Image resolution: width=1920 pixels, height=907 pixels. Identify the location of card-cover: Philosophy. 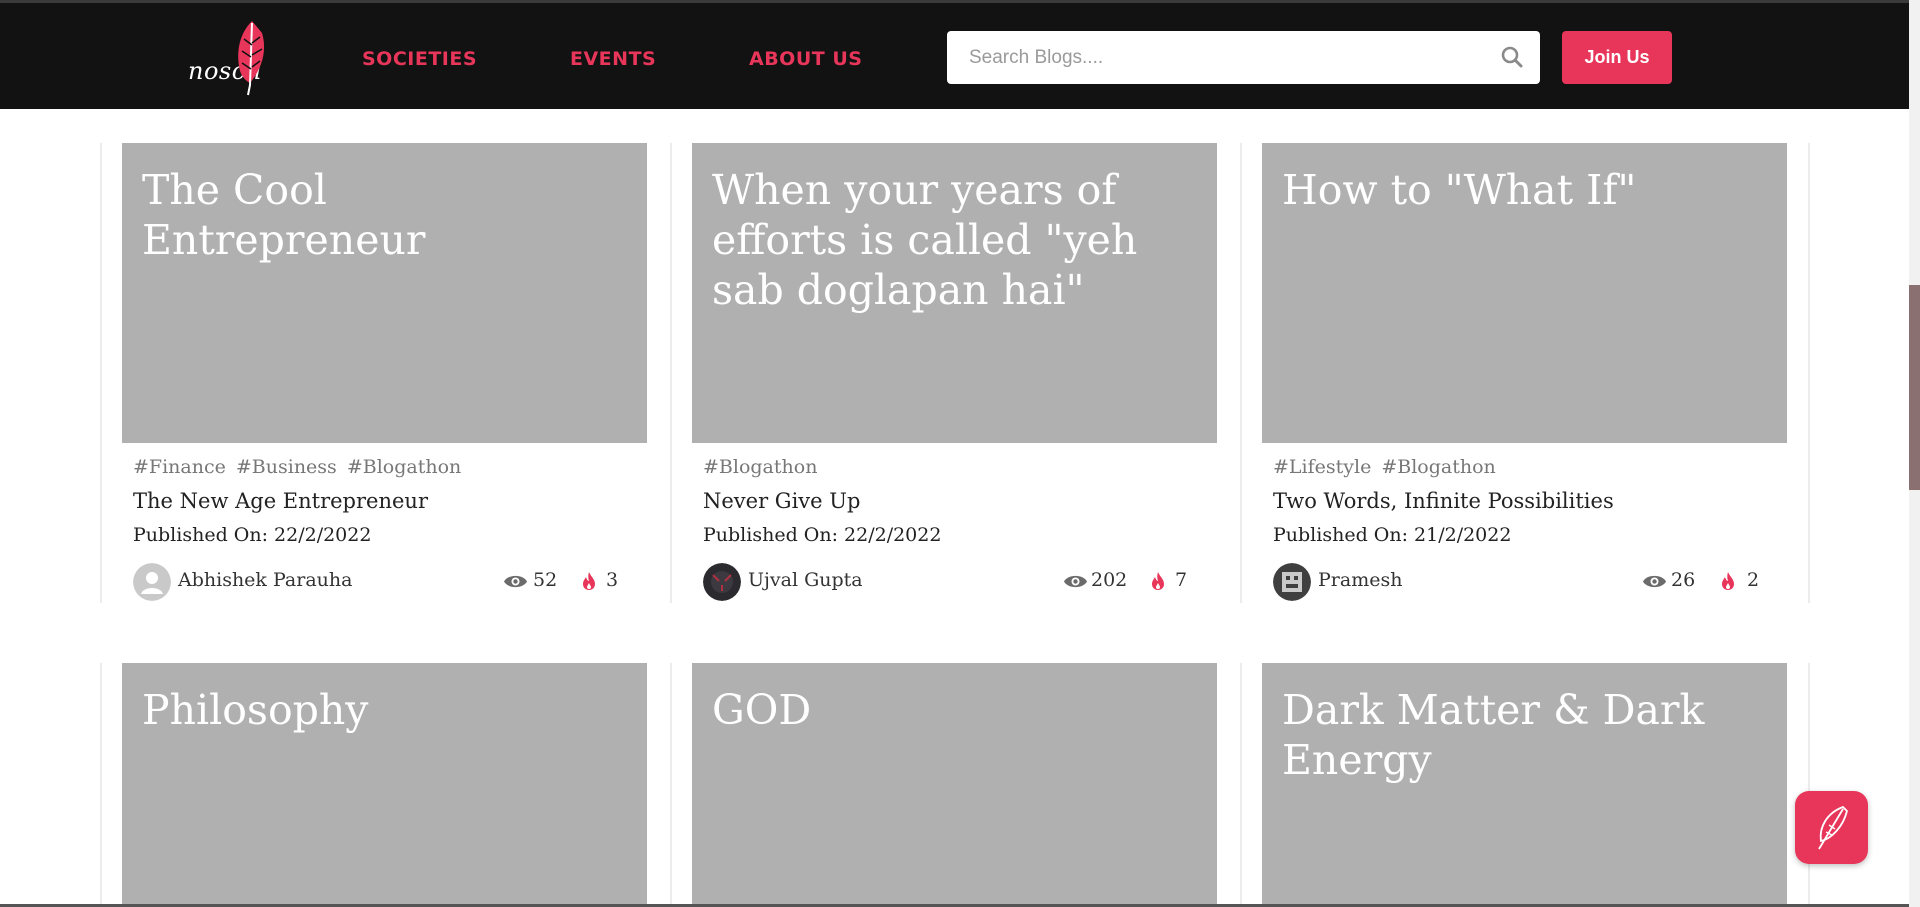
(384, 783).